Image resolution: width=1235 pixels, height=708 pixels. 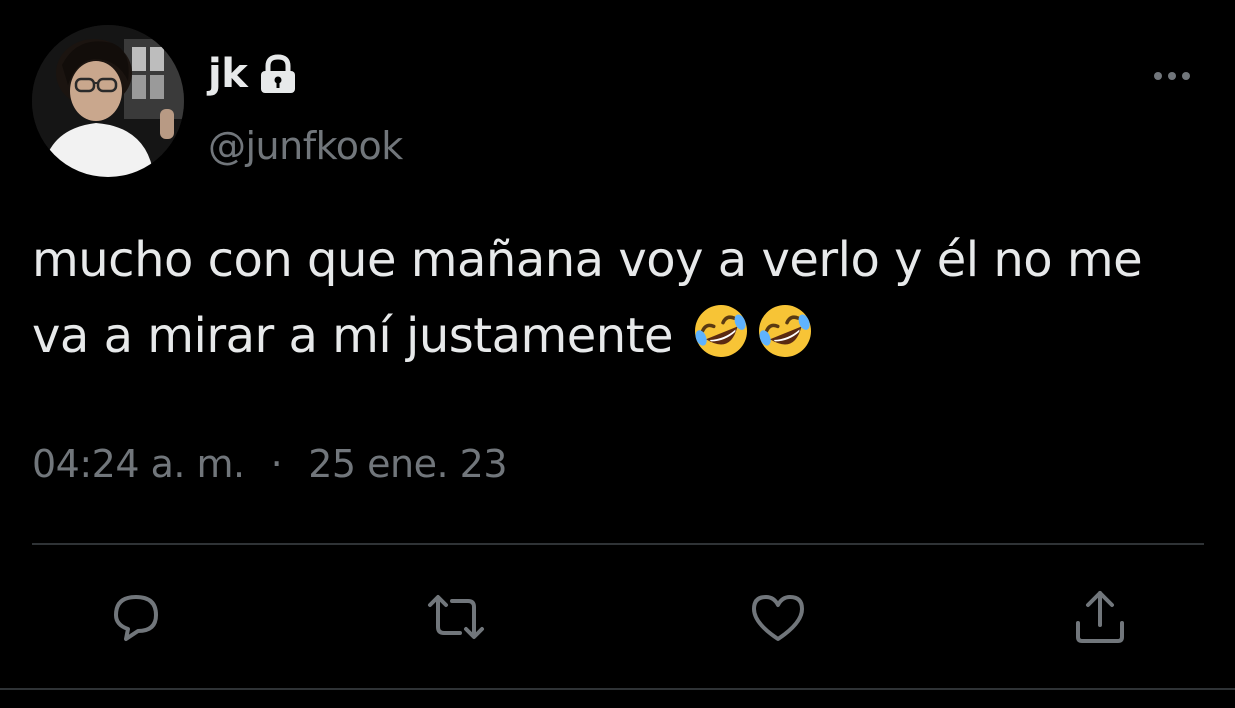 I want to click on heart-icon, so click(x=778, y=618).